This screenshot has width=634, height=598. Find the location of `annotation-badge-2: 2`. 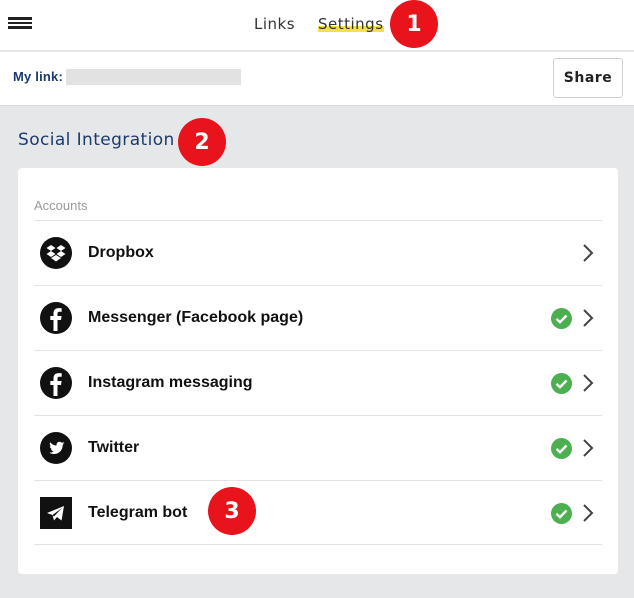

annotation-badge-2: 2 is located at coordinates (202, 142).